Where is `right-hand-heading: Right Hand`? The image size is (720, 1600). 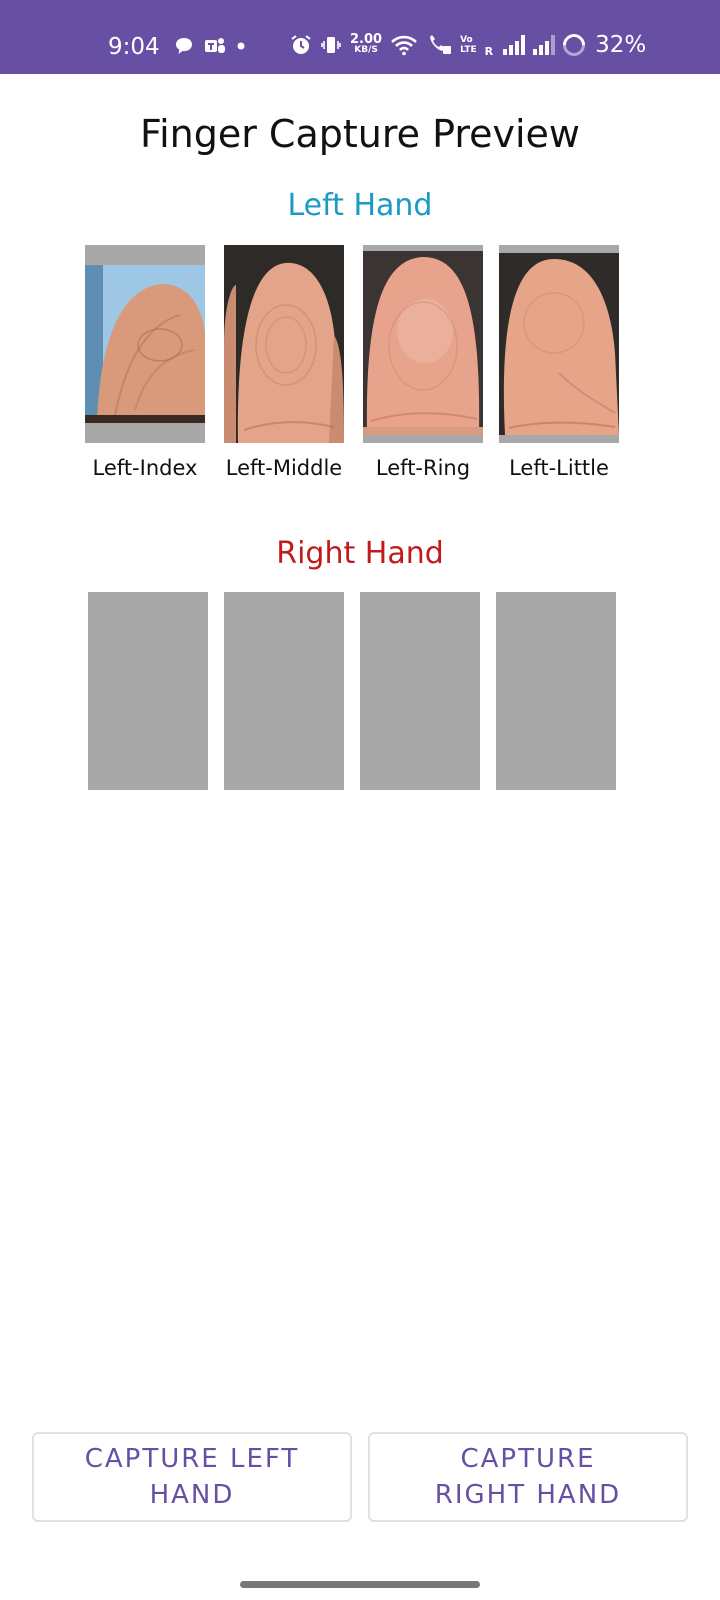
right-hand-heading: Right Hand is located at coordinates (360, 553).